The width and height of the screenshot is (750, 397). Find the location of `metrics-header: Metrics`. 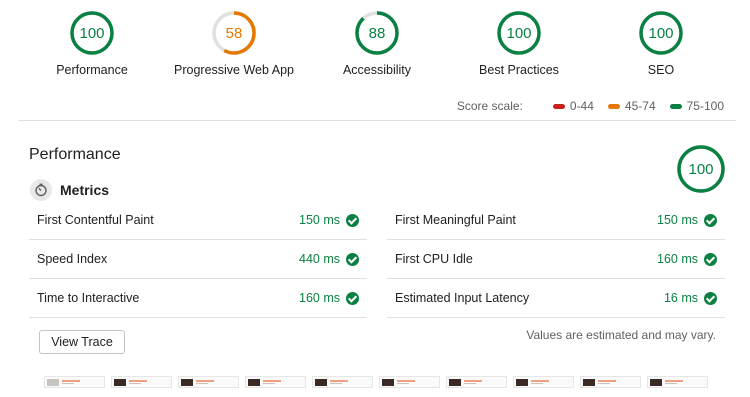

metrics-header: Metrics is located at coordinates (69, 190).